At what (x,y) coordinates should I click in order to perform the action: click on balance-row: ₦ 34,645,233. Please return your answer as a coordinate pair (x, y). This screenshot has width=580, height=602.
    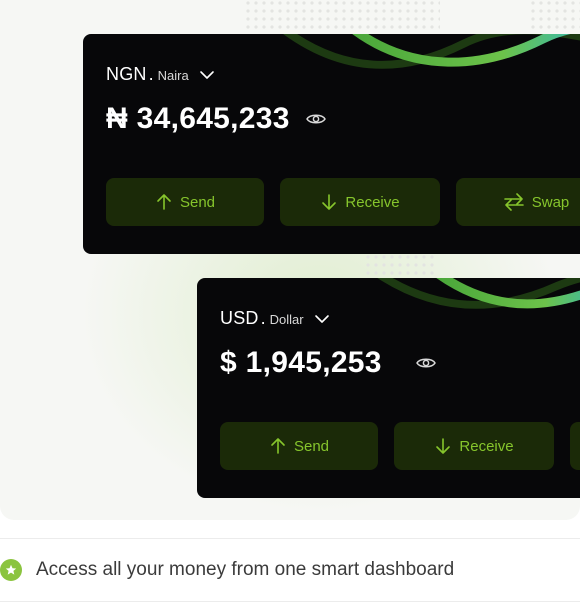
    Looking at the image, I should click on (216, 119).